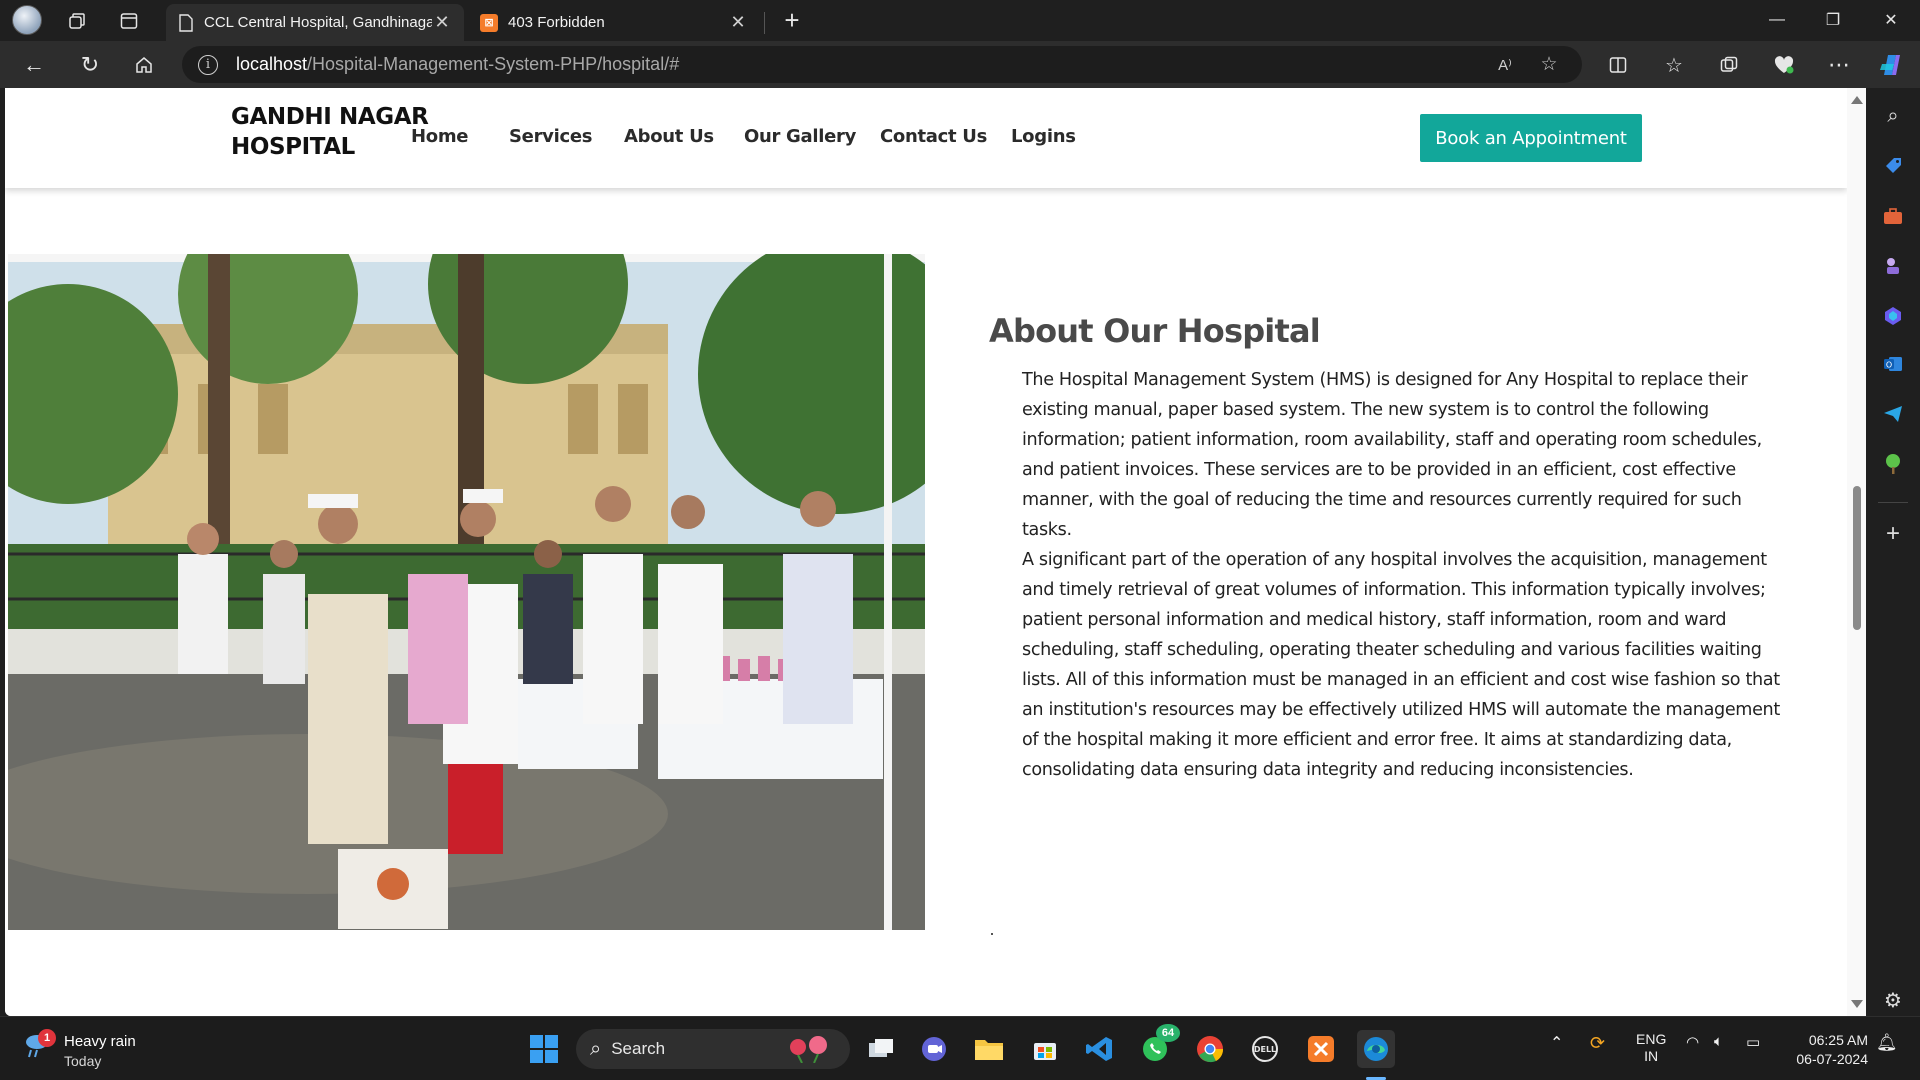 The width and height of the screenshot is (1920, 1080). What do you see at coordinates (1893, 316) in the screenshot?
I see `copilot-sidebar-icon` at bounding box center [1893, 316].